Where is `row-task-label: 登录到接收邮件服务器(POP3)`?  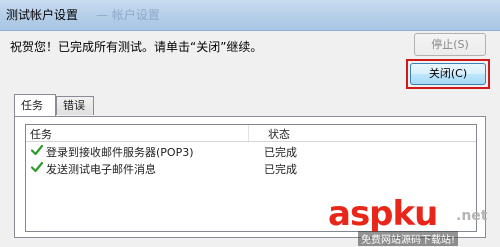
row-task-label: 登录到接收邮件服务器(POP3) is located at coordinates (120, 152).